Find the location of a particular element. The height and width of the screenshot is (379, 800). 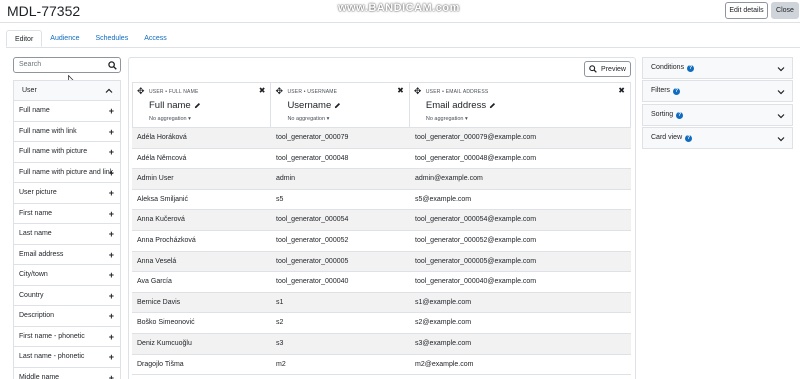

sidebar-item-label: Full name is located at coordinates (34, 110).